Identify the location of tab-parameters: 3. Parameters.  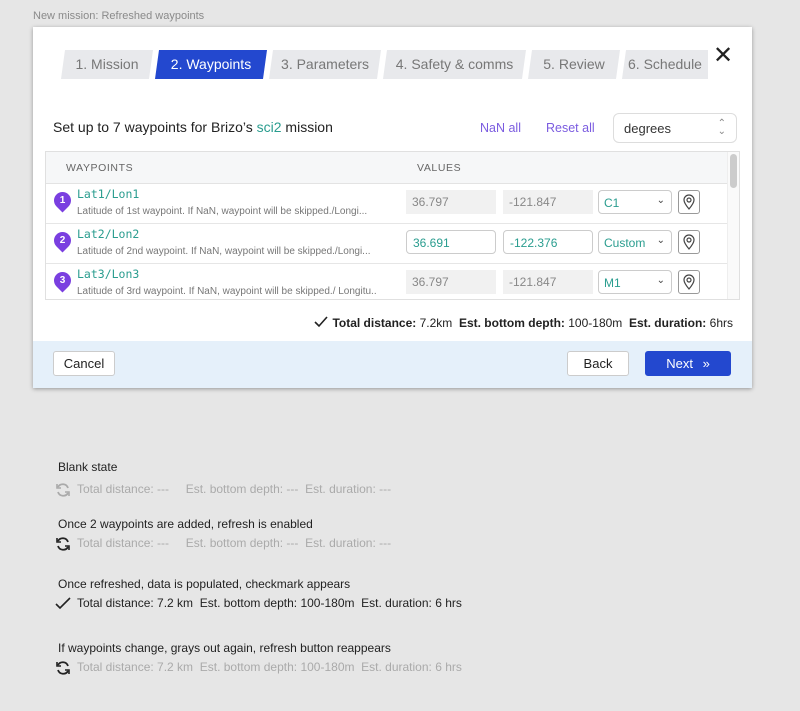
(325, 64).